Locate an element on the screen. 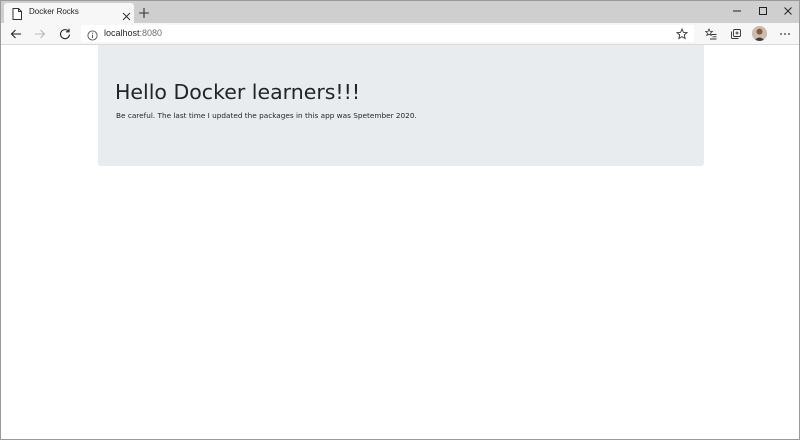 The image size is (800, 440). page-icon is located at coordinates (17, 13).